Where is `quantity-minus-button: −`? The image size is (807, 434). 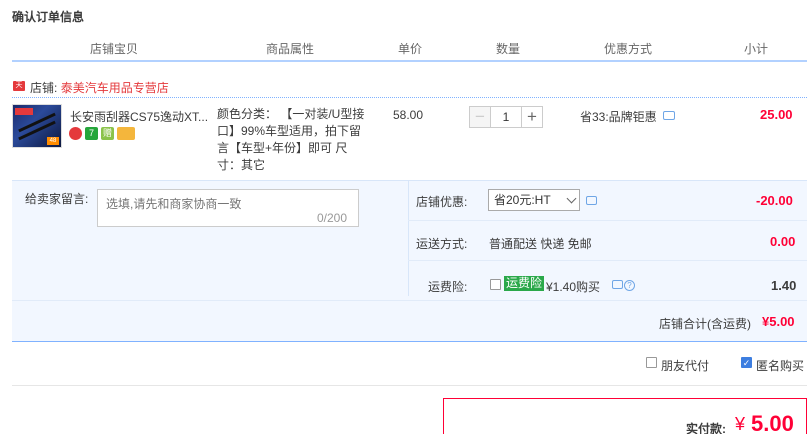 quantity-minus-button: − is located at coordinates (480, 117).